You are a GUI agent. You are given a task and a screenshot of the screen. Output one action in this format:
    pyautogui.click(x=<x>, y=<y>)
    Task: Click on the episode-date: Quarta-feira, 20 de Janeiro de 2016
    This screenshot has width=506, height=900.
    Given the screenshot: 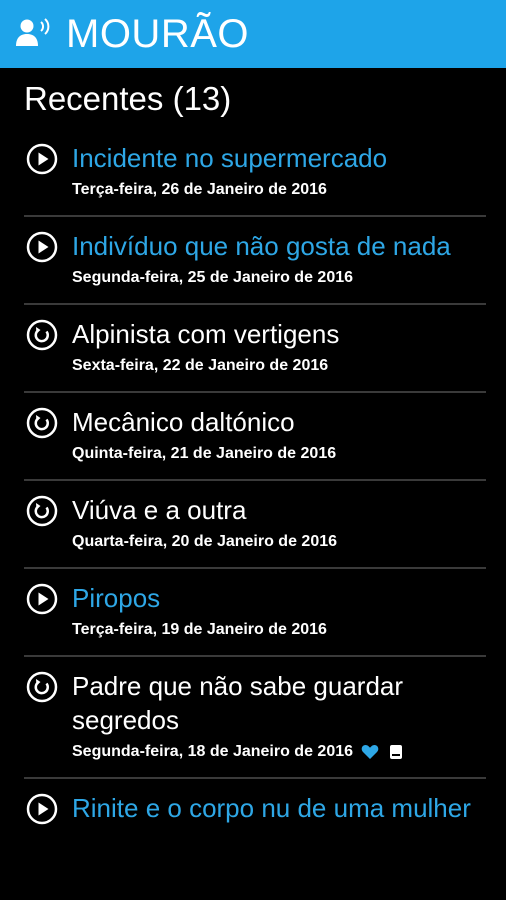 What is the action you would take?
    pyautogui.click(x=205, y=541)
    